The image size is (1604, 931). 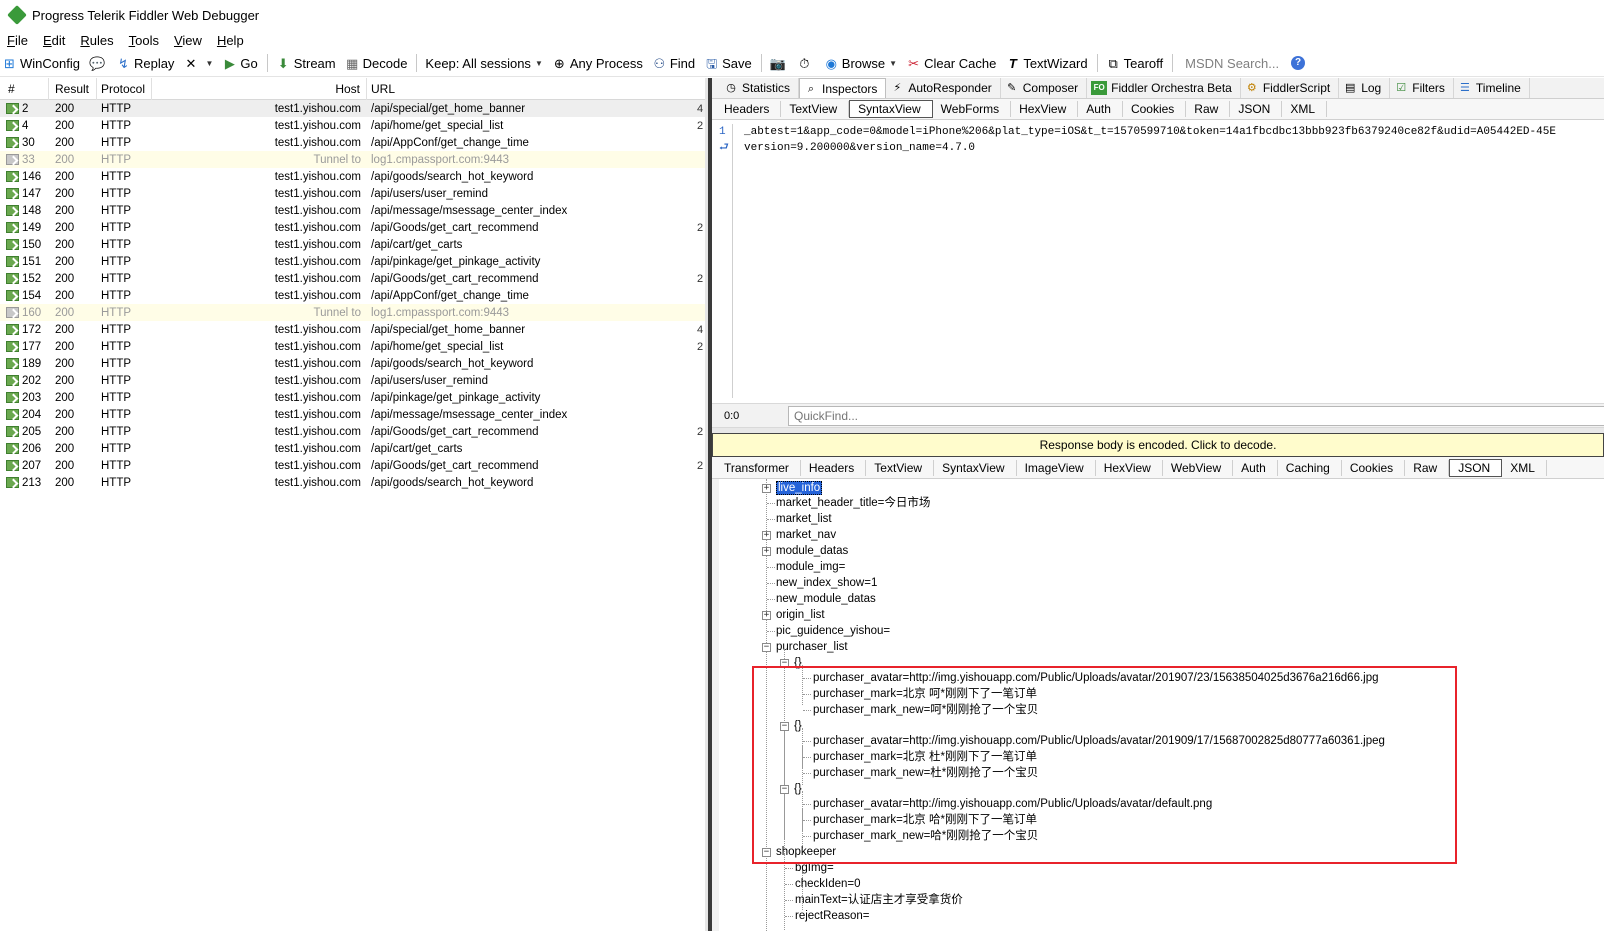 What do you see at coordinates (760, 88) in the screenshot?
I see `tab-statistics: ◷ Statistics` at bounding box center [760, 88].